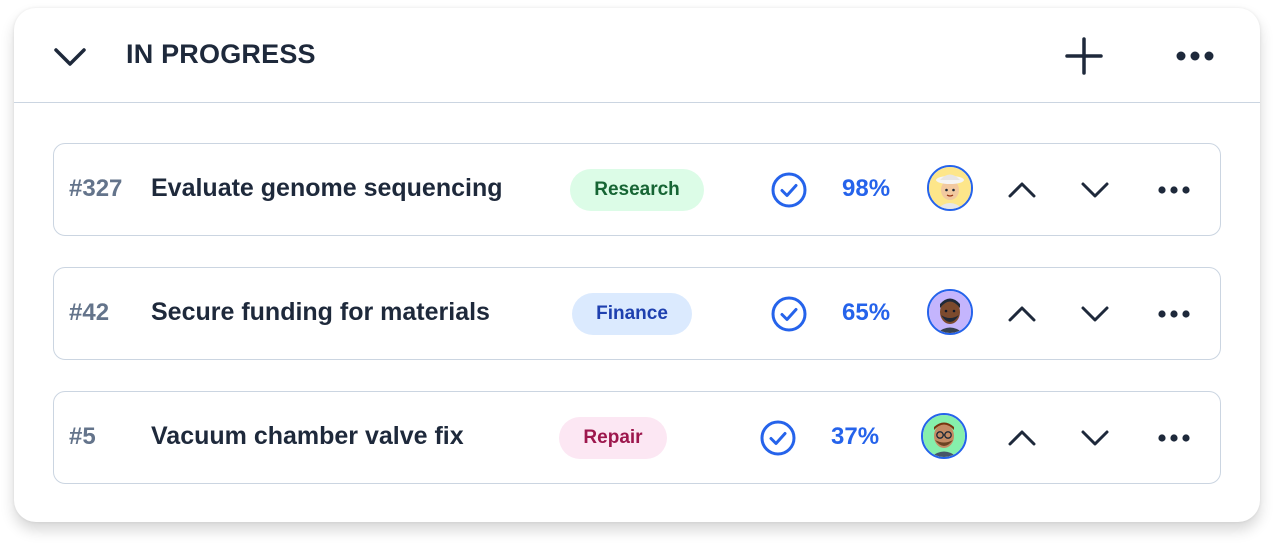 This screenshot has height=548, width=1279. I want to click on tag-badge: Finance, so click(632, 314).